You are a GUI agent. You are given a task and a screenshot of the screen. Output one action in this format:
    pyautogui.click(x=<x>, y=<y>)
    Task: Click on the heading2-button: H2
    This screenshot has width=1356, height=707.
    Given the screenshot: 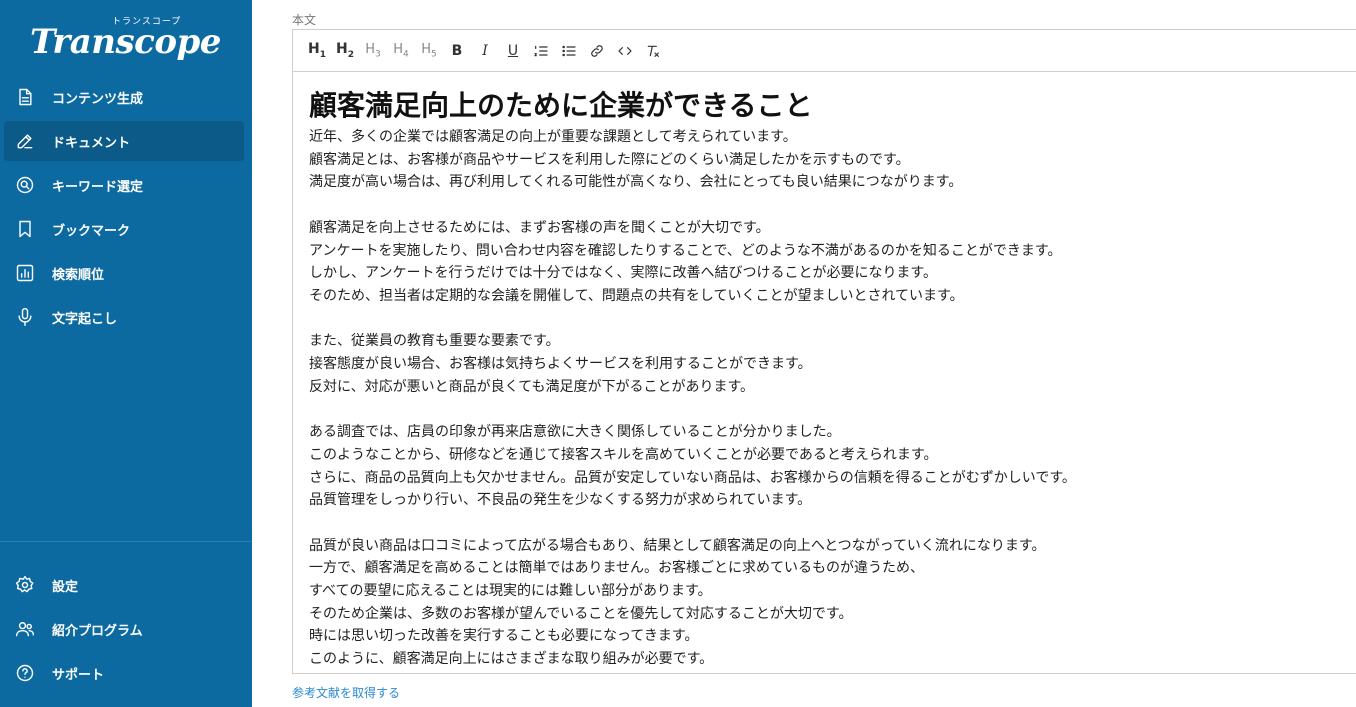 What is the action you would take?
    pyautogui.click(x=345, y=51)
    